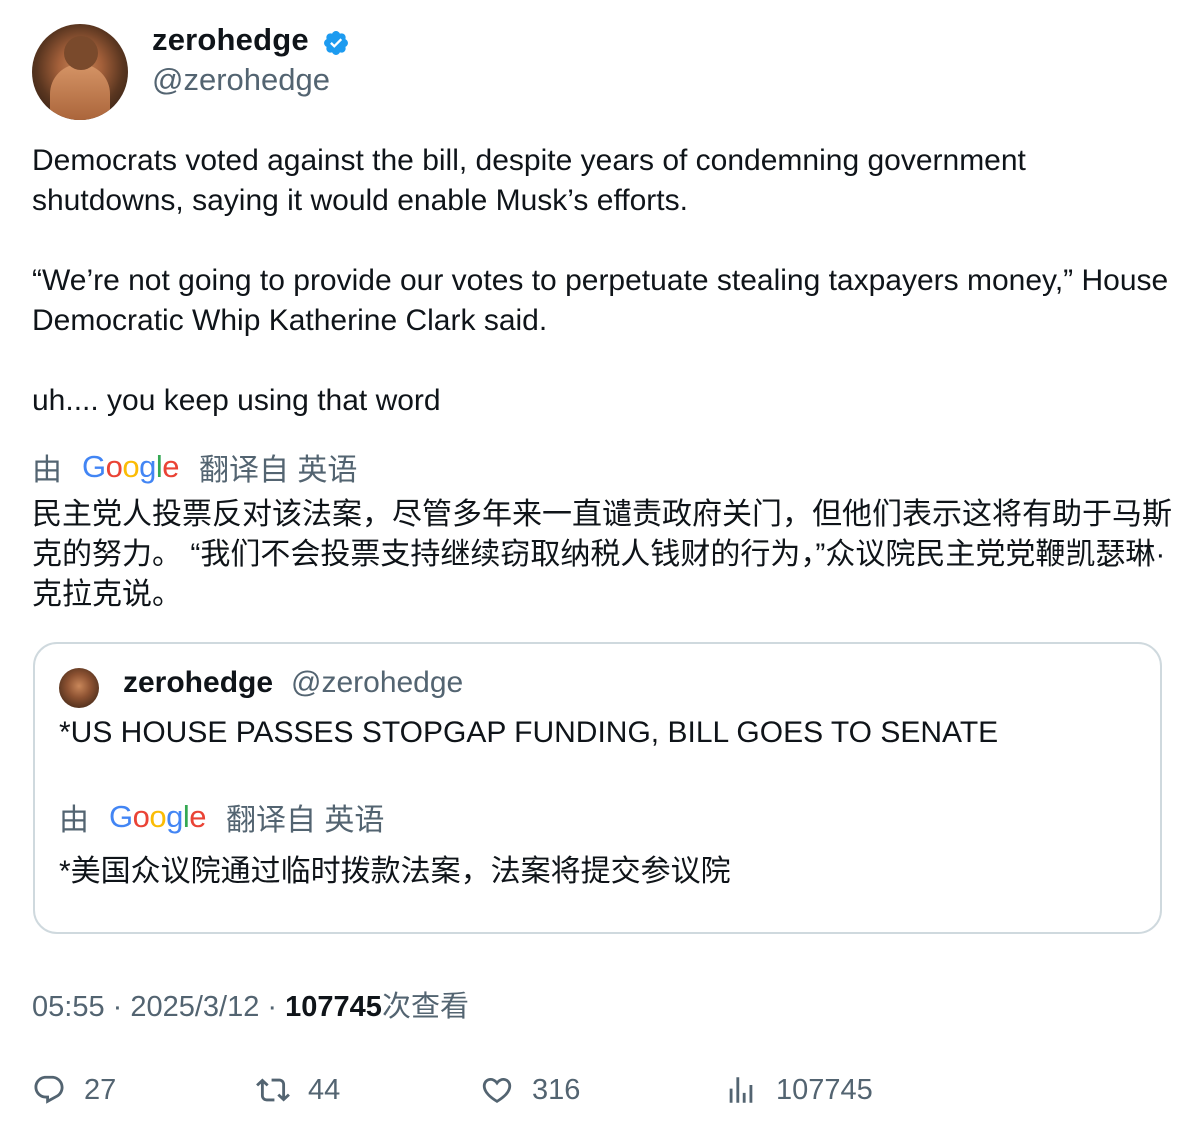 This screenshot has width=1196, height=1136. What do you see at coordinates (241, 80) in the screenshot?
I see `author-handle: @zerohedge` at bounding box center [241, 80].